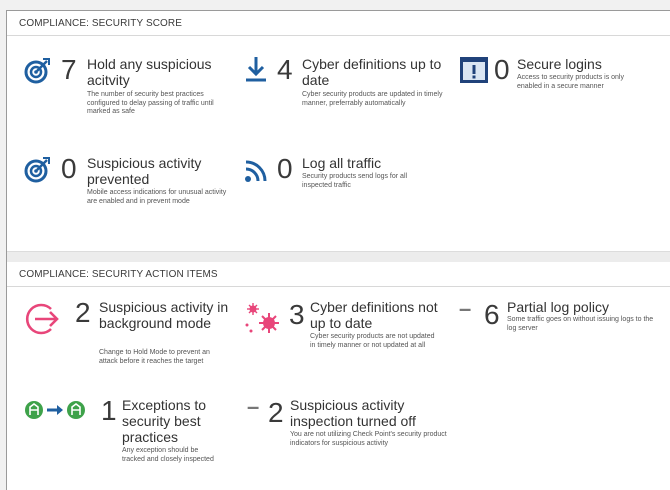 The width and height of the screenshot is (670, 490). What do you see at coordinates (374, 315) in the screenshot?
I see `action-title: Cyber definitions not up to date` at bounding box center [374, 315].